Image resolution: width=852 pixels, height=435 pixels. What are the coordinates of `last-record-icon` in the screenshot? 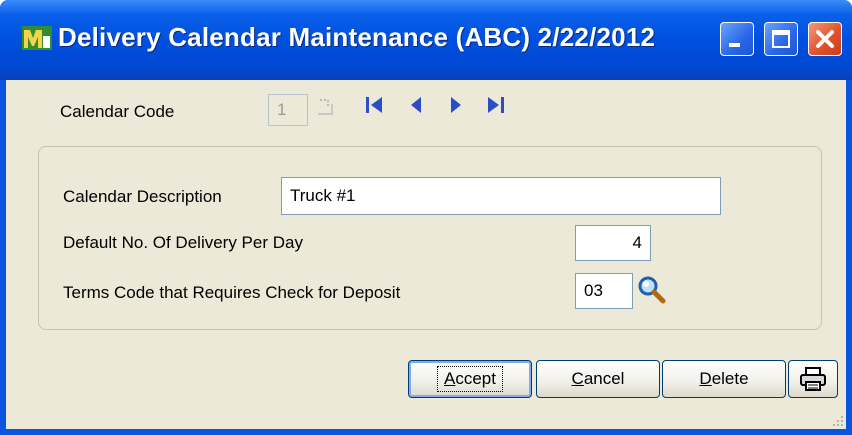 It's located at (496, 105).